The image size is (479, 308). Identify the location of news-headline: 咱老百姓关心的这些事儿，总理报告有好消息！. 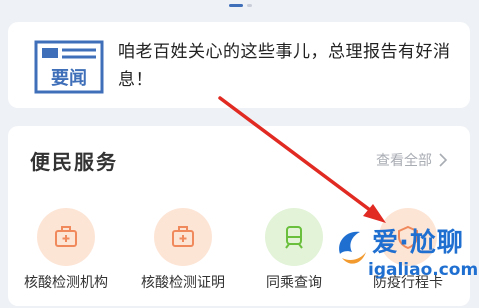
(288, 66).